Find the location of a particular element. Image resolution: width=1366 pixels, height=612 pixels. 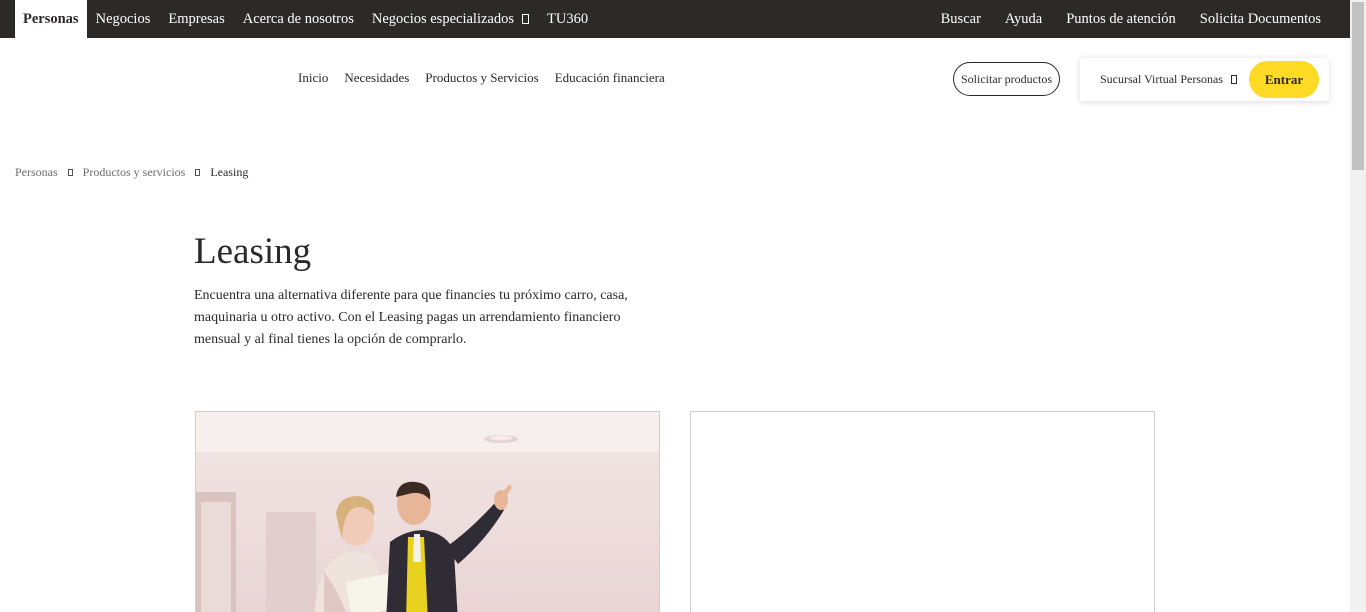

breadcrumb-leasing: Leasing is located at coordinates (229, 172).